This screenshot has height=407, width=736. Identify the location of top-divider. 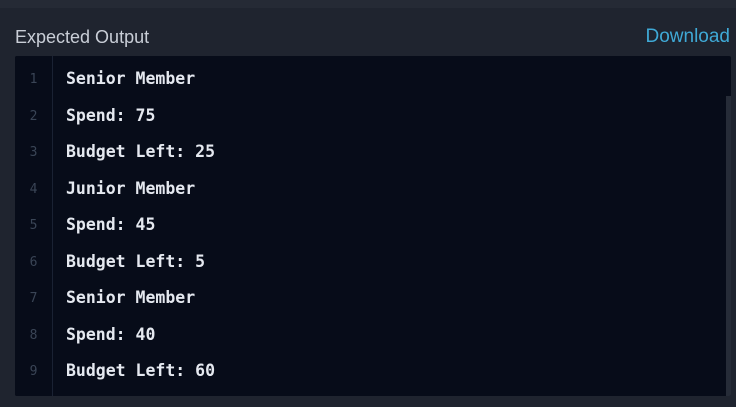
(368, 4).